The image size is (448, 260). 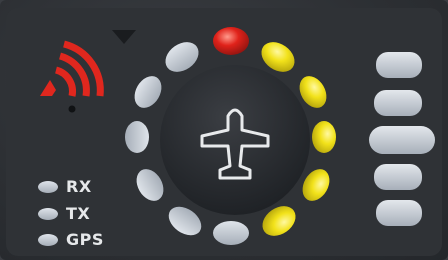 I want to click on gps-indicator-led, so click(x=48, y=240).